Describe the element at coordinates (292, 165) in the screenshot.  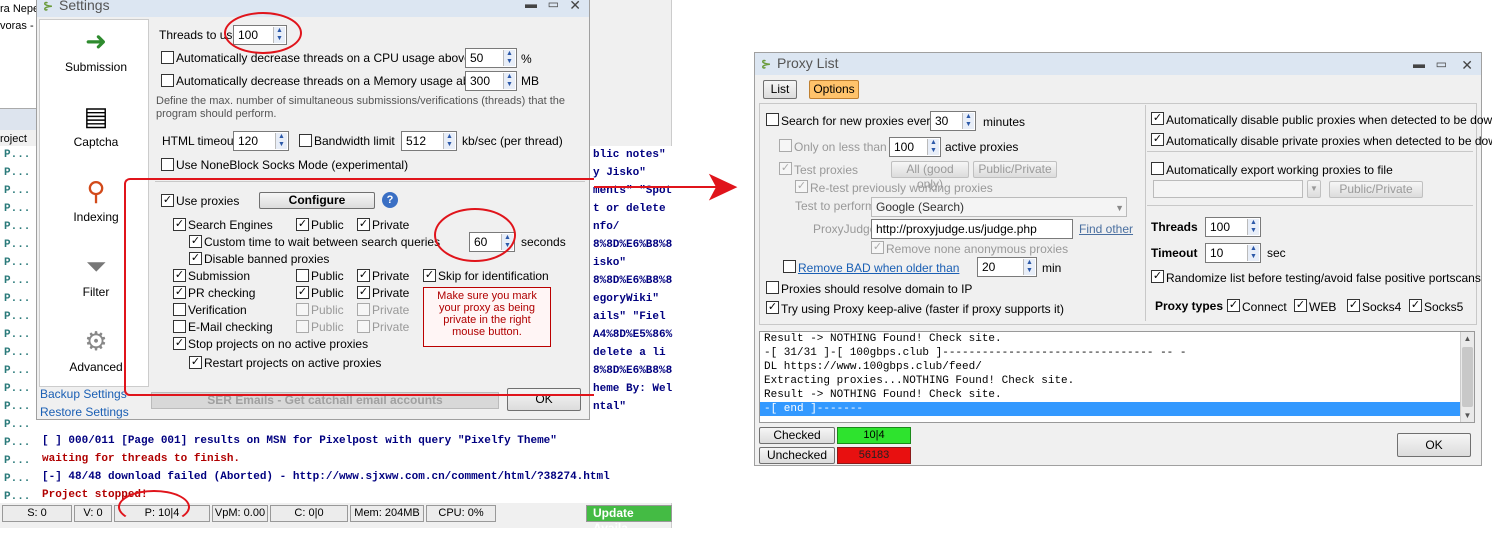
I see `noneblock-label: Use NoneBlock Socks Mode (experimental)` at that location.